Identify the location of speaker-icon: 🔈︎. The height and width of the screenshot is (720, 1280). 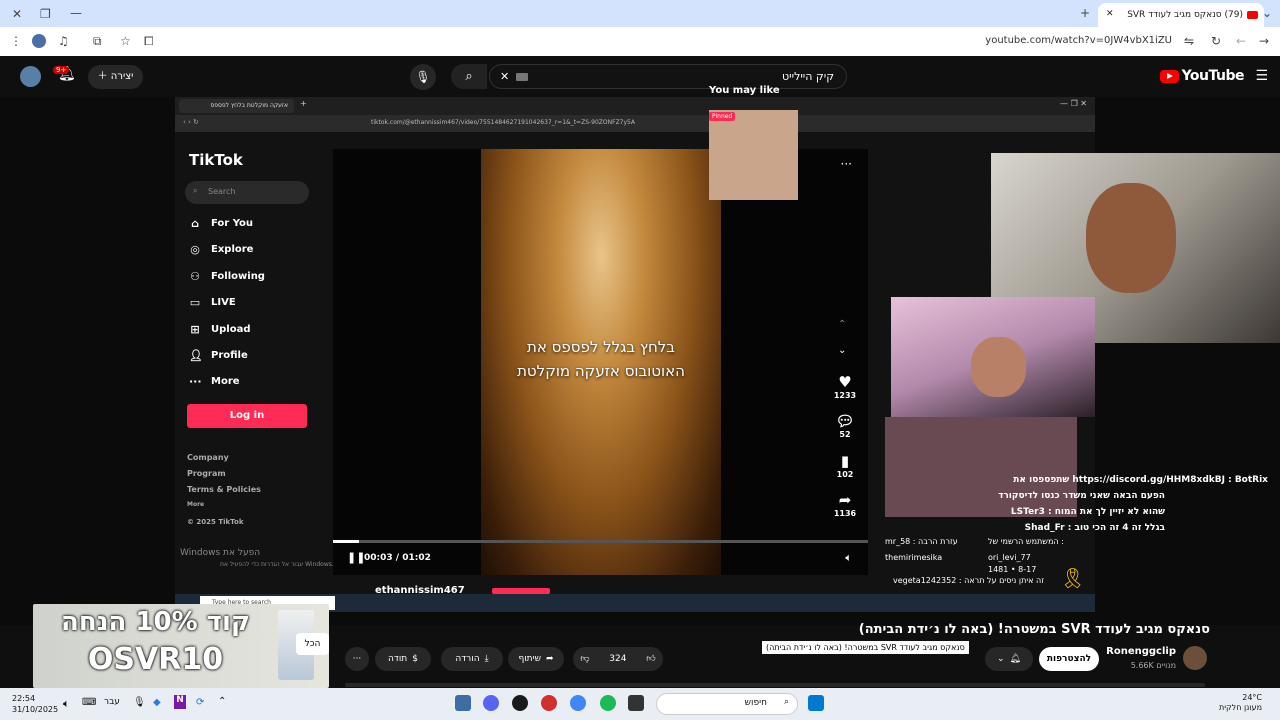
(66, 704).